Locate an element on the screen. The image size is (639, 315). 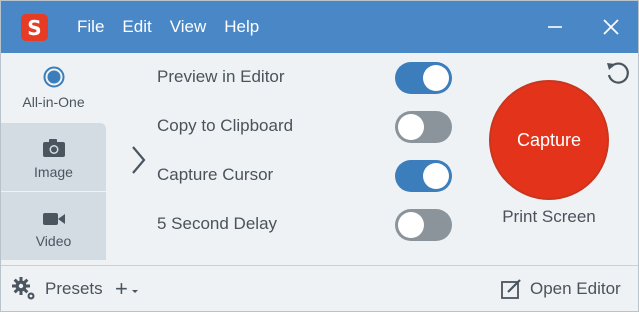
edit-icon is located at coordinates (511, 289).